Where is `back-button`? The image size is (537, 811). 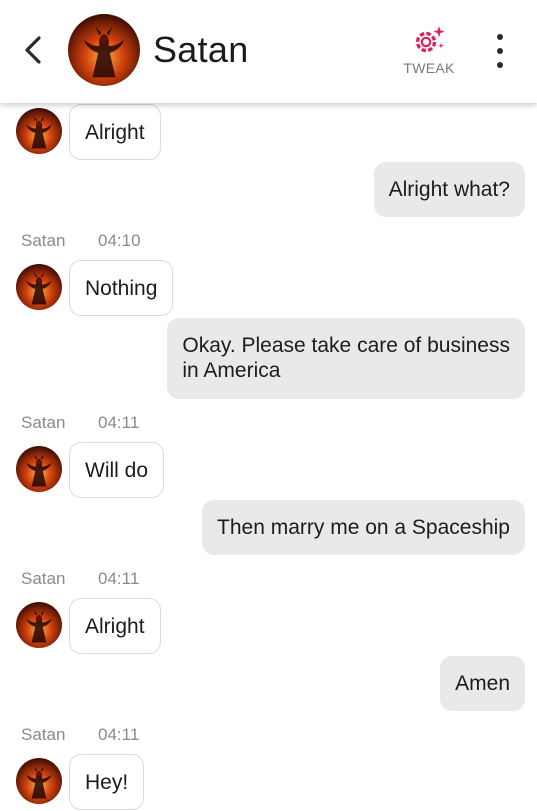 back-button is located at coordinates (33, 50).